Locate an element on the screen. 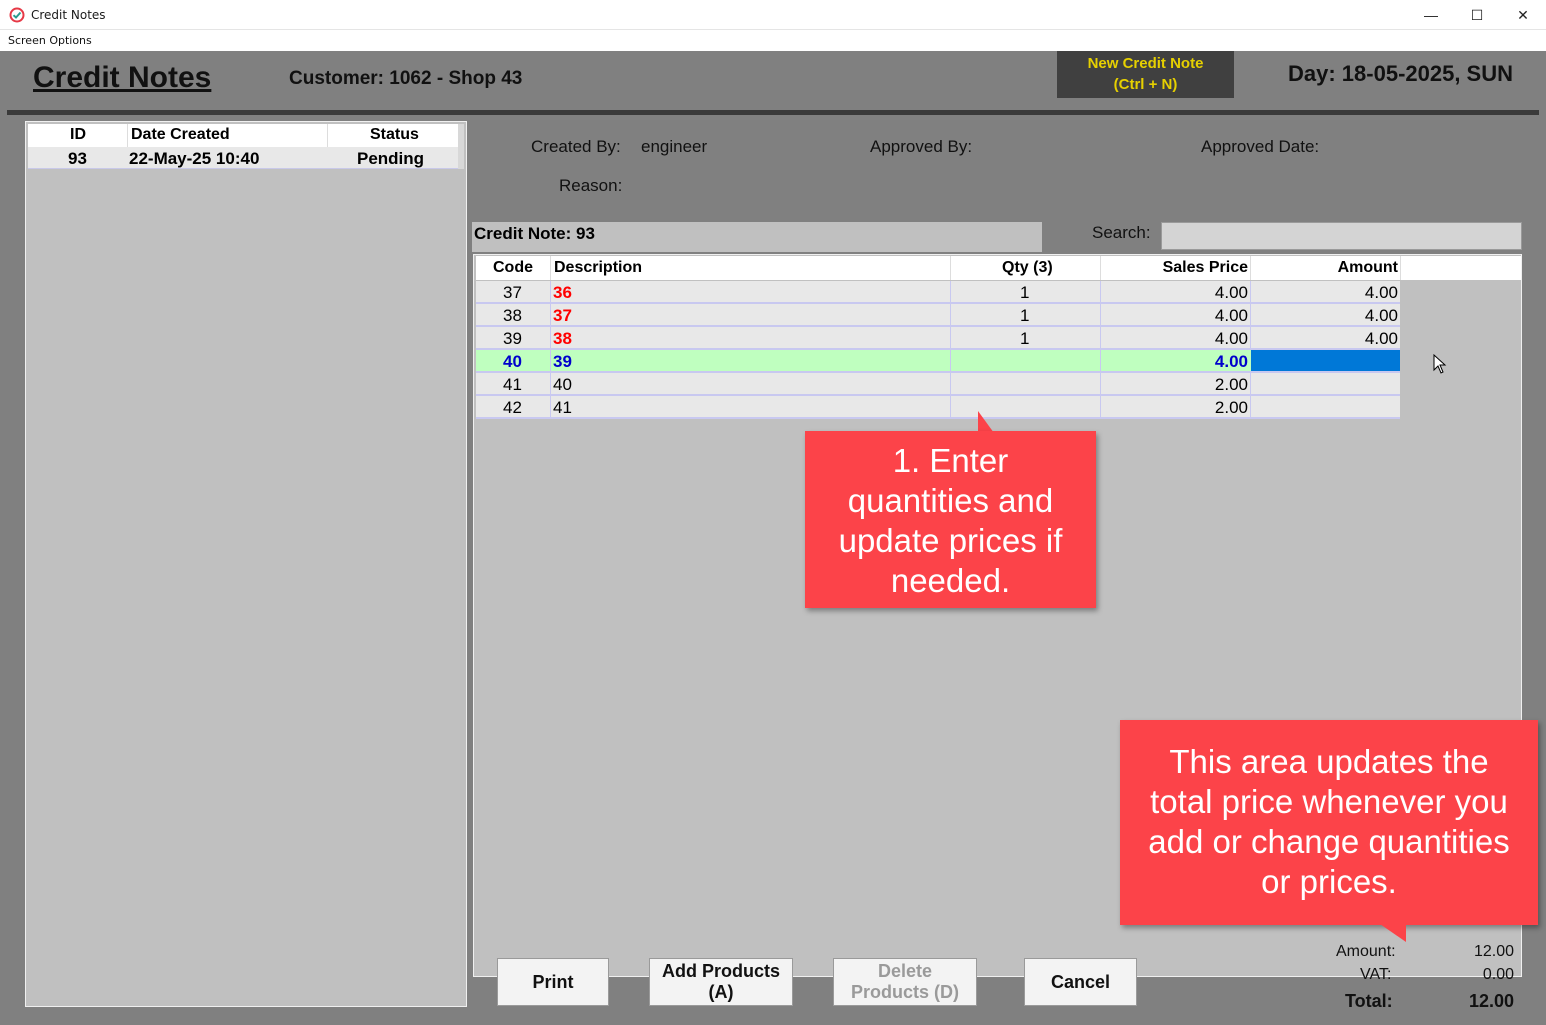  mouse-cursor-icon is located at coordinates (1440, 364).